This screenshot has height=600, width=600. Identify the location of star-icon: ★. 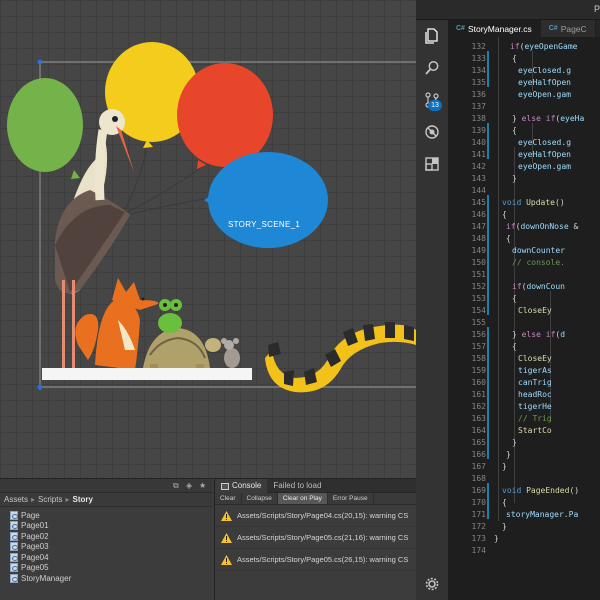
(203, 485).